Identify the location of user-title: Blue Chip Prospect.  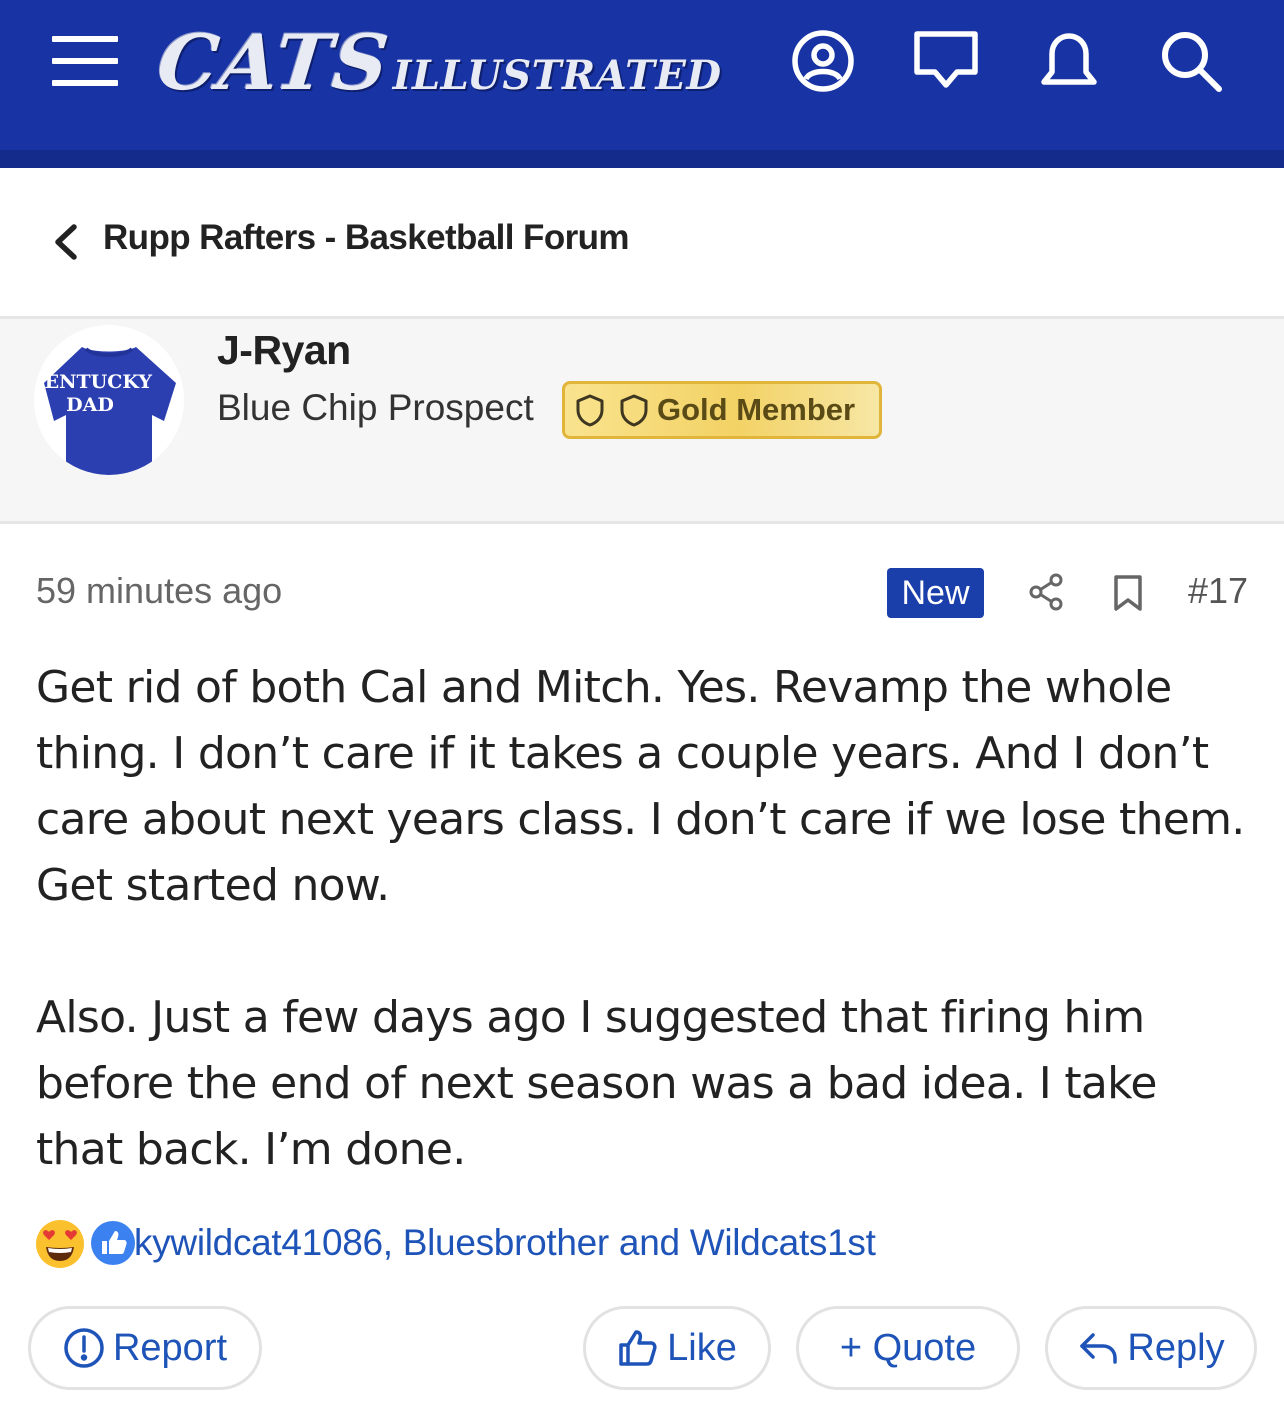
(375, 407).